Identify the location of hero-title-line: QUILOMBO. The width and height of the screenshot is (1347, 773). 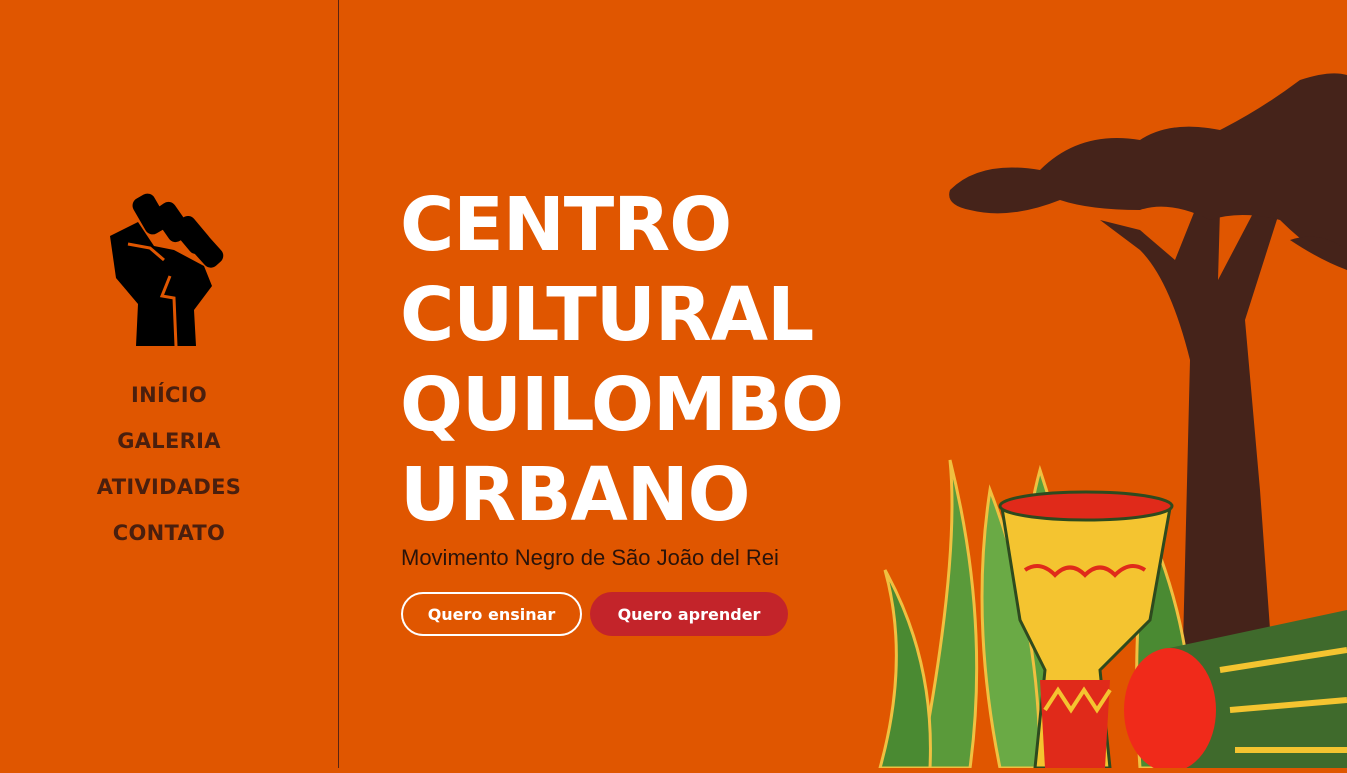
(622, 405).